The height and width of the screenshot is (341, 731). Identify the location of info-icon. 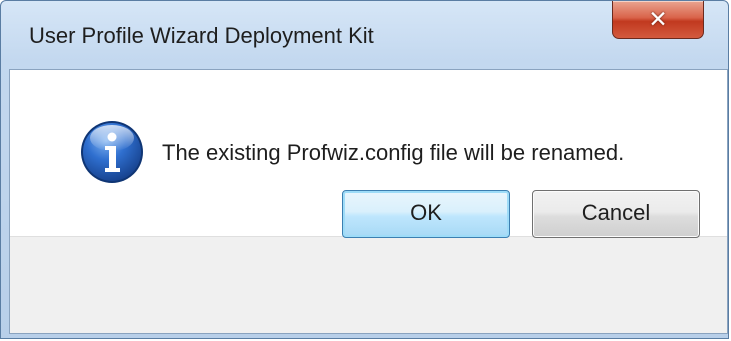
(112, 152).